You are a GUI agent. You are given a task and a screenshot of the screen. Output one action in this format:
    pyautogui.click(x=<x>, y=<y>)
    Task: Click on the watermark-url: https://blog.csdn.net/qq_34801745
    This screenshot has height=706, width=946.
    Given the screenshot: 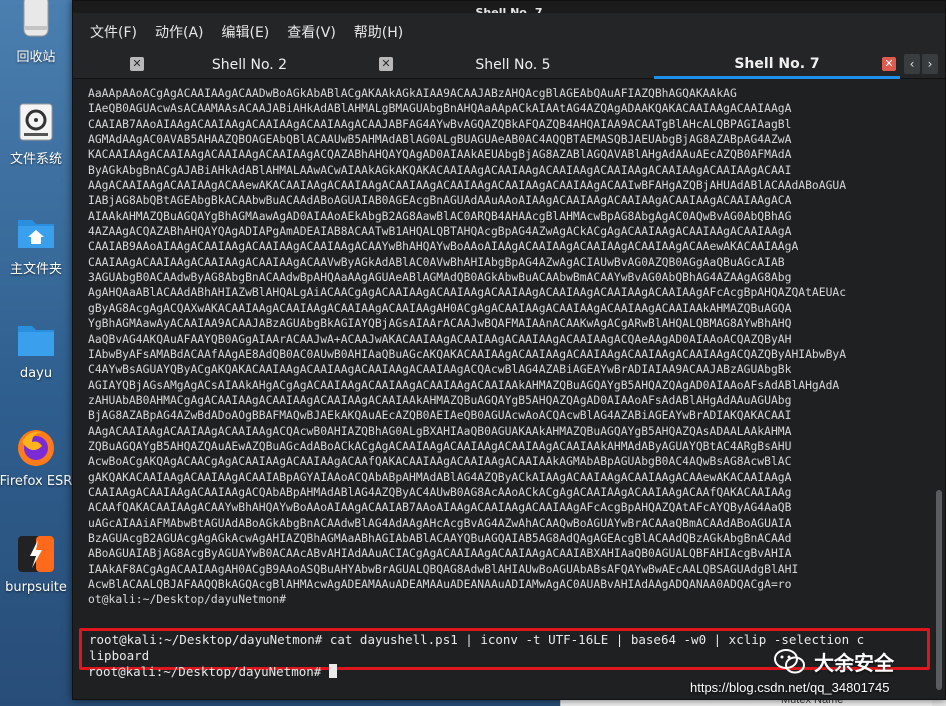 What is the action you would take?
    pyautogui.click(x=790, y=687)
    